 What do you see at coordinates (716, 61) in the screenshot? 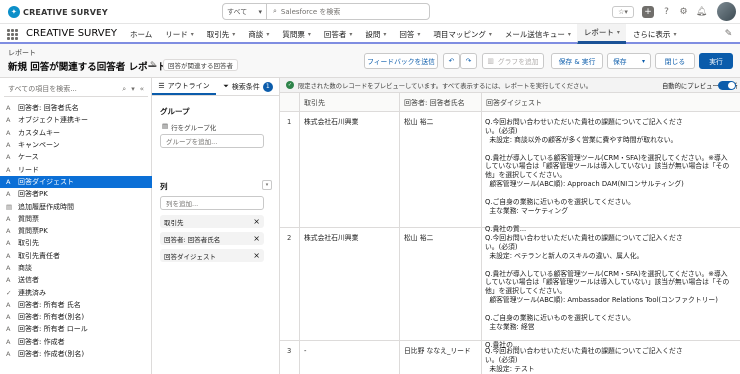
I see `run-button: 実行` at bounding box center [716, 61].